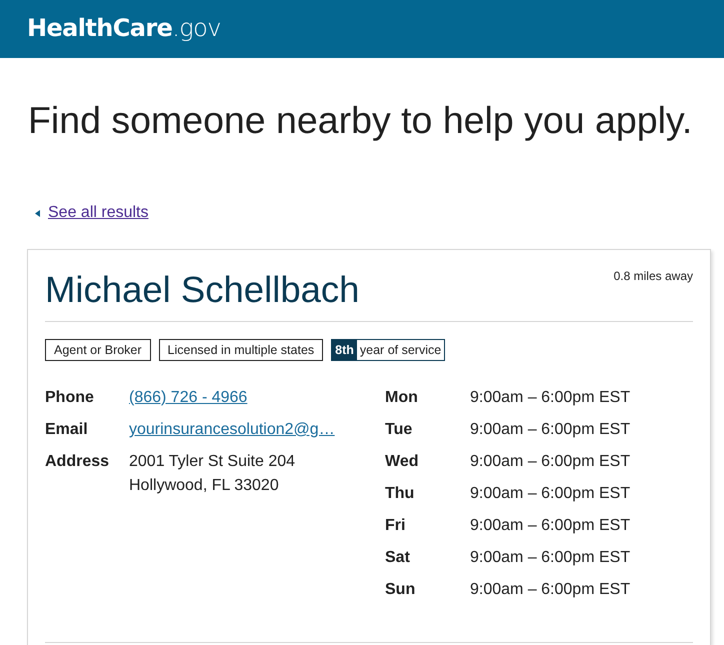 The image size is (724, 645). I want to click on contact-link: (866) 726 - 4966, so click(188, 398).